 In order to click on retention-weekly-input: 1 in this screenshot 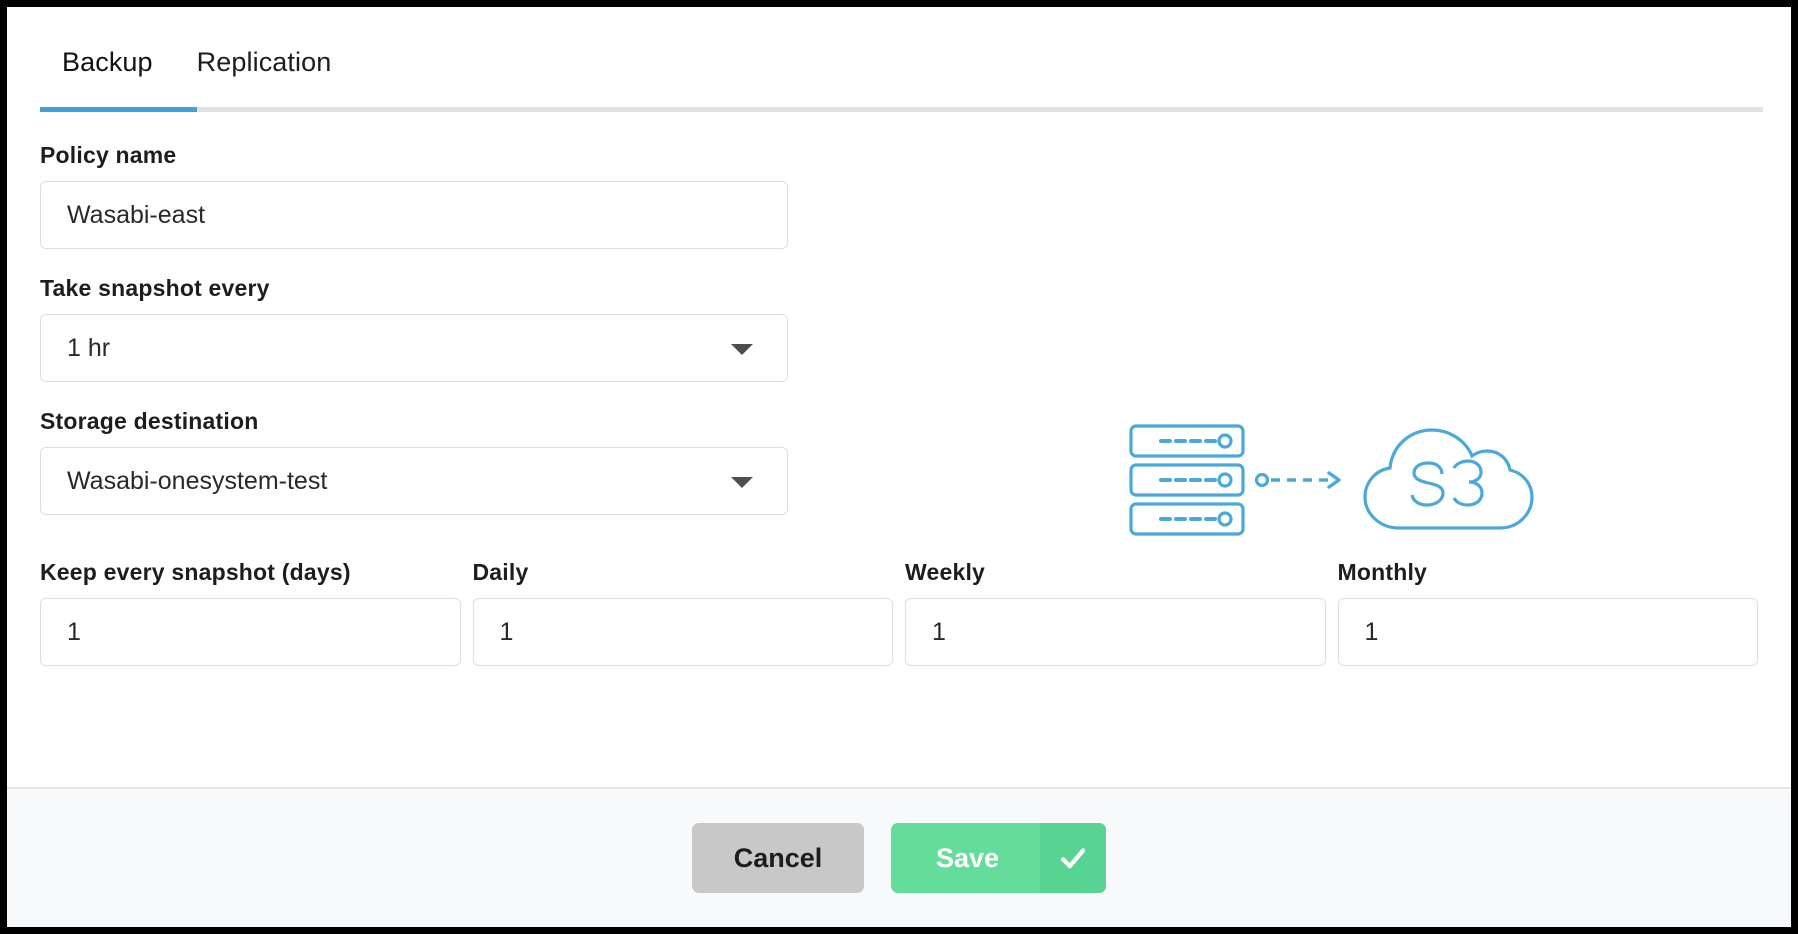, I will do `click(1115, 632)`.